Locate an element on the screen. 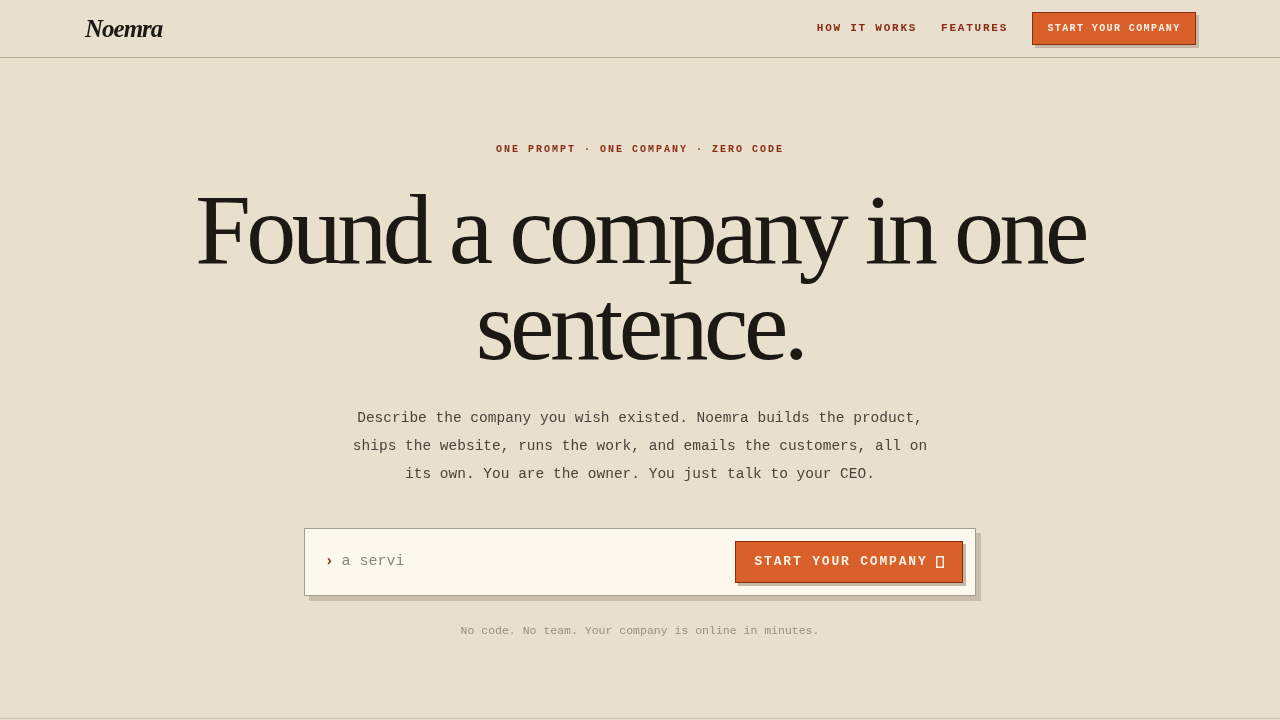  description-text: Describe the company you wish existed. Noemra builds the product, ships the website, runs the work, and emails the customers, all on its own. You are the owner. You just talk to your CEO. is located at coordinates (640, 446).